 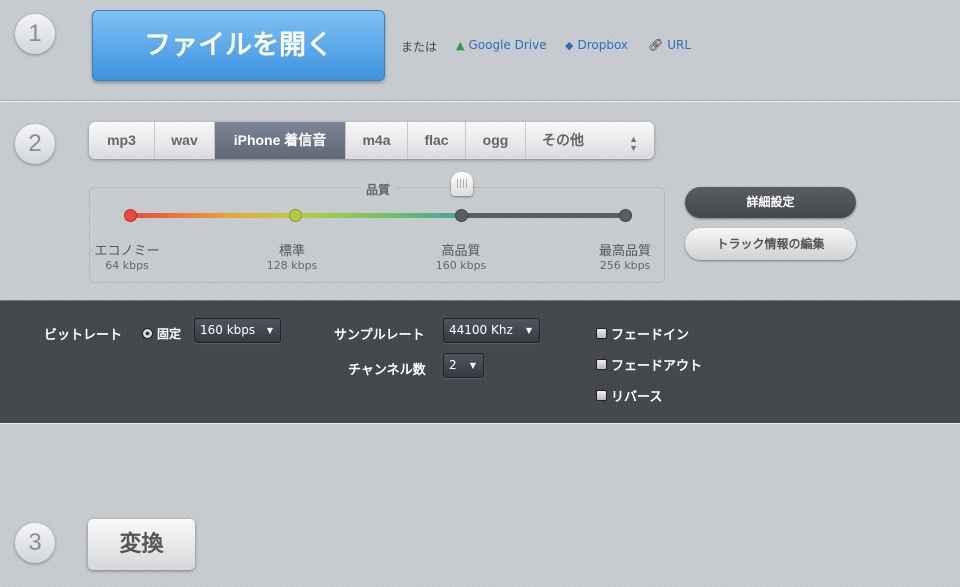 I want to click on dropbox-link: ◆ Dropbox, so click(x=596, y=45).